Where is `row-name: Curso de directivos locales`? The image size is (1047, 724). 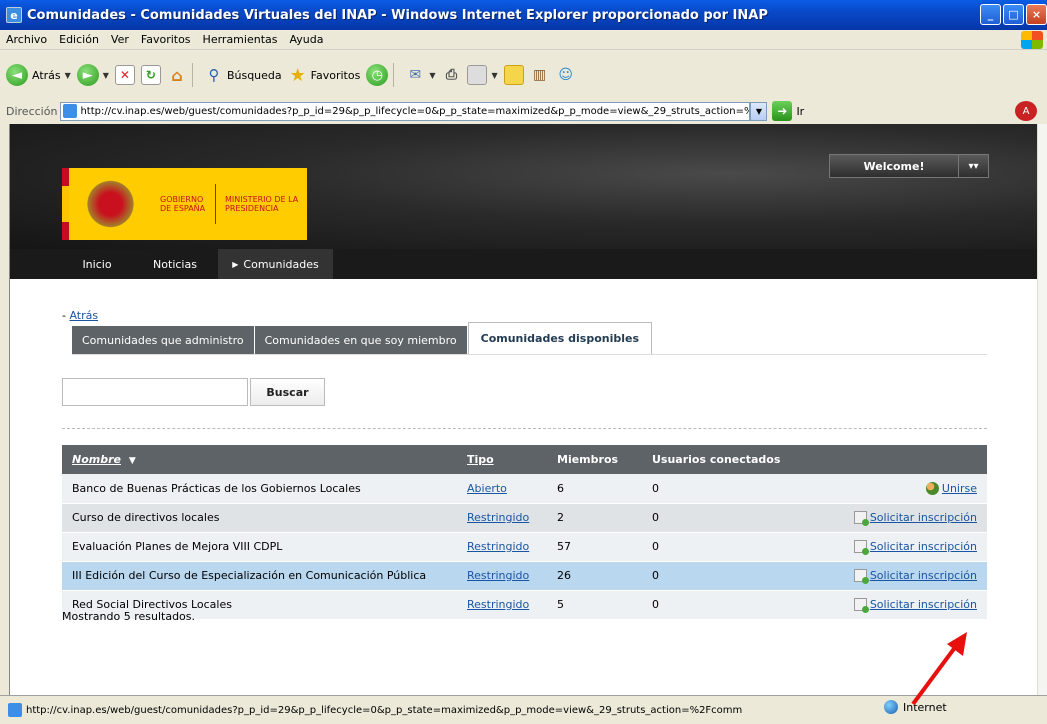
row-name: Curso de directivos locales is located at coordinates (264, 518).